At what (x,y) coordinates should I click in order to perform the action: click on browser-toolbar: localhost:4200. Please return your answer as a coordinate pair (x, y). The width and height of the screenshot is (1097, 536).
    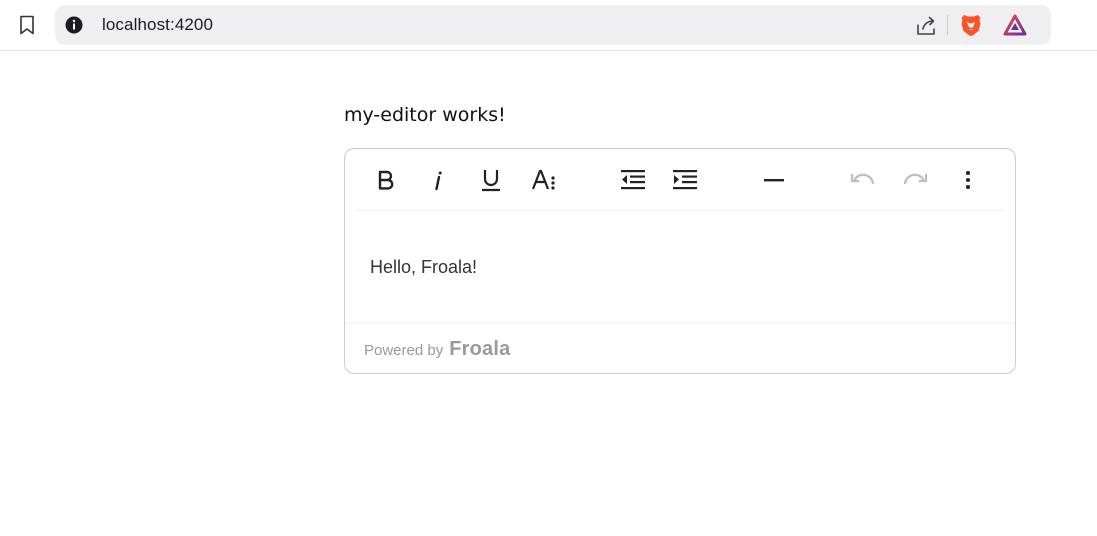
    Looking at the image, I should click on (548, 25).